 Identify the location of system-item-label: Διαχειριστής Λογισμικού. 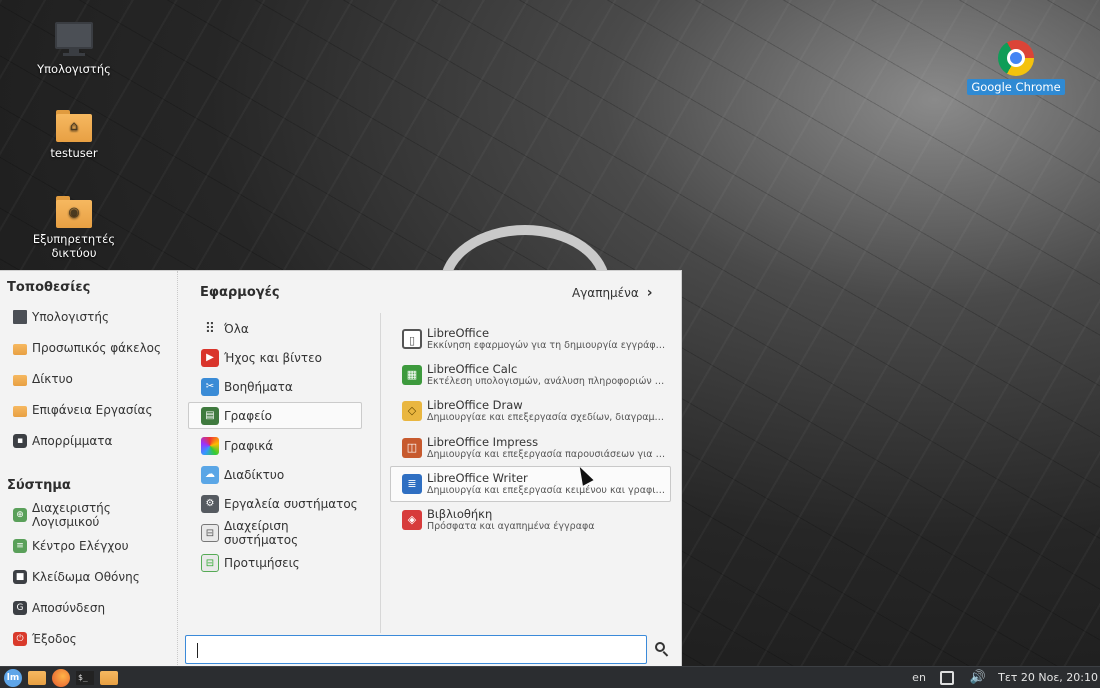
(71, 515).